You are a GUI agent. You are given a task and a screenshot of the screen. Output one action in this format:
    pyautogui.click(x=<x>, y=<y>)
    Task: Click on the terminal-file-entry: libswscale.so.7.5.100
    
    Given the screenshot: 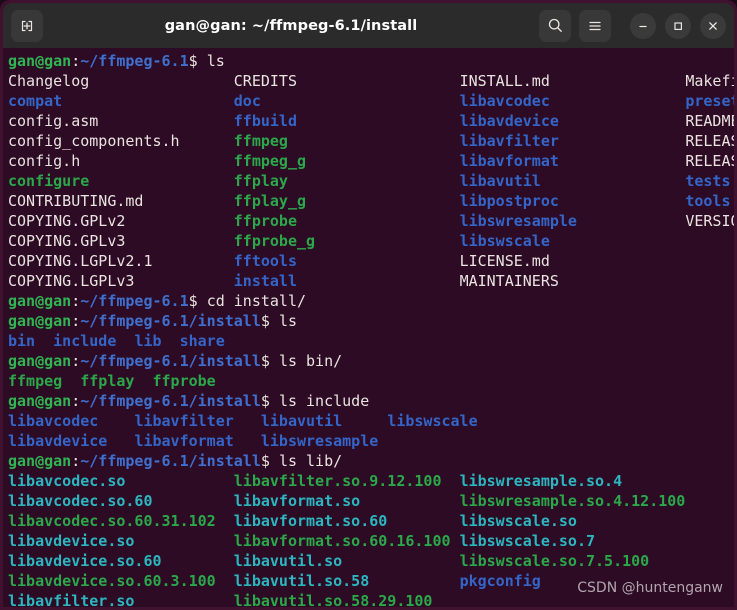 What is the action you would take?
    pyautogui.click(x=554, y=561)
    